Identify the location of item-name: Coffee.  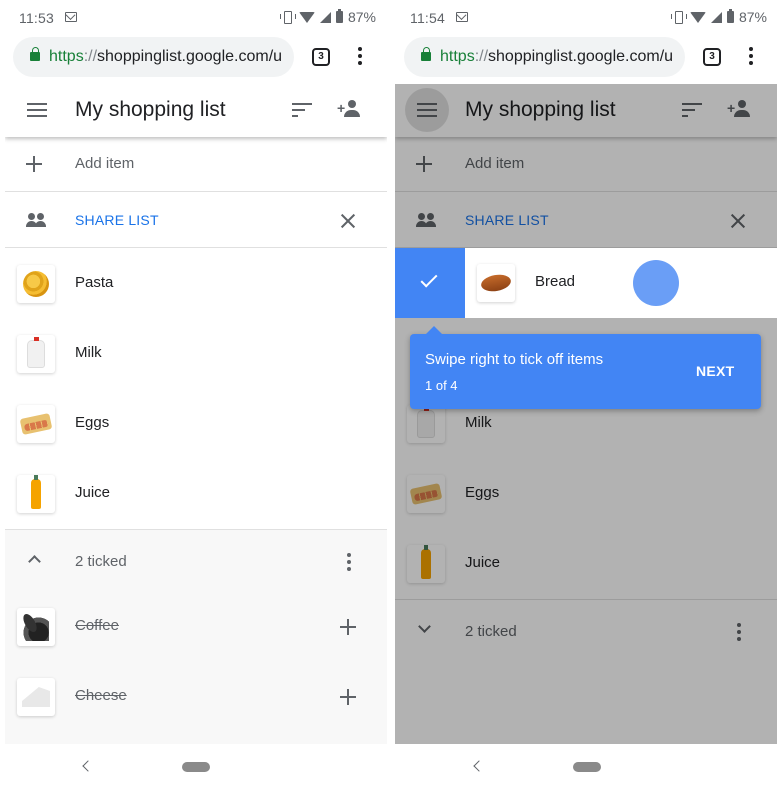
(97, 625).